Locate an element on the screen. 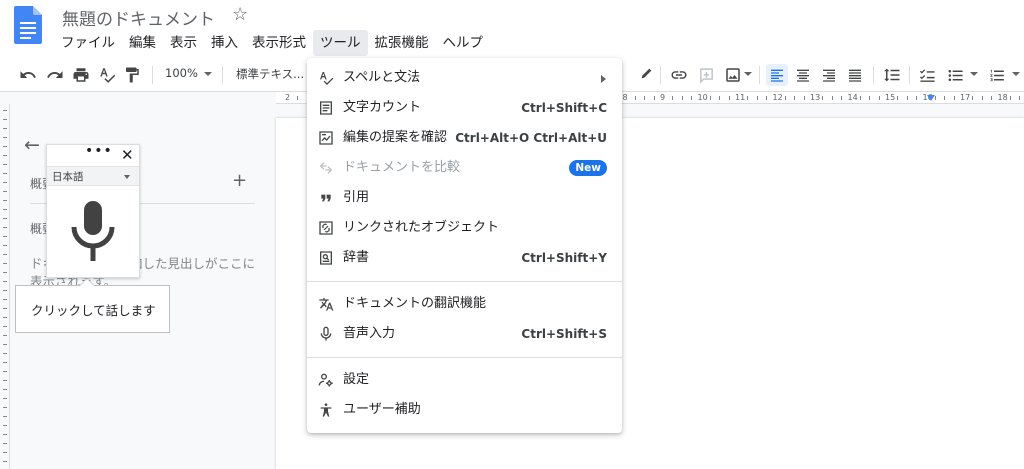 This screenshot has width=1024, height=469. vertical-ruler is located at coordinates (5, 286).